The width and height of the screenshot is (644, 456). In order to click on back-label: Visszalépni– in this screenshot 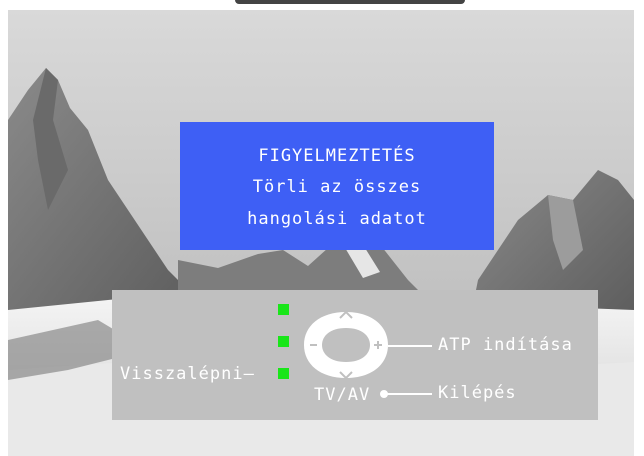, I will do `click(187, 374)`.